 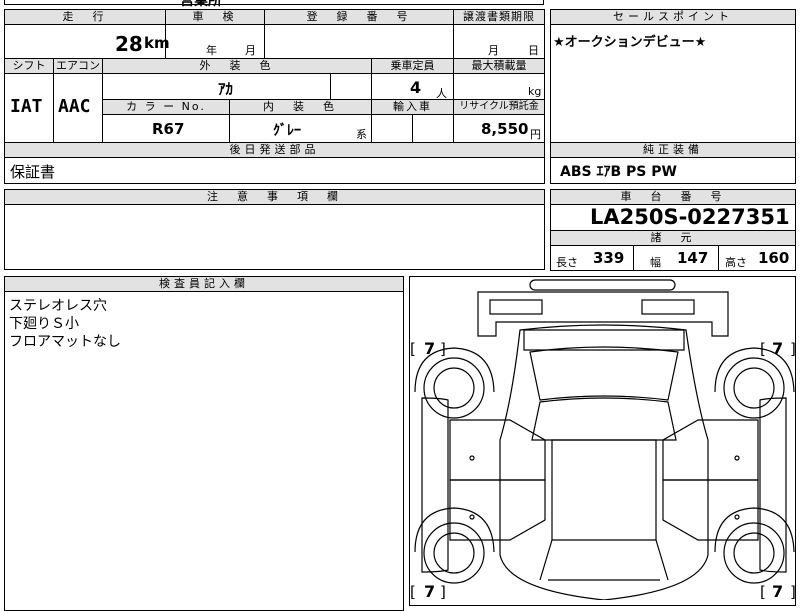 What do you see at coordinates (166, 107) in the screenshot?
I see `color-no-header: カ ラ ー No.` at bounding box center [166, 107].